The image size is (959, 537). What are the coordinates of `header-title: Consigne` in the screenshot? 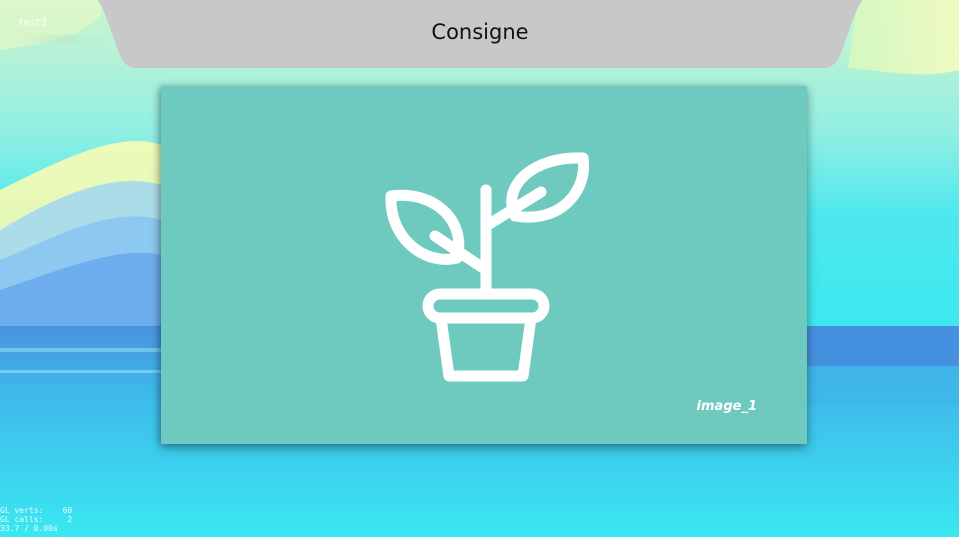 It's located at (480, 32).